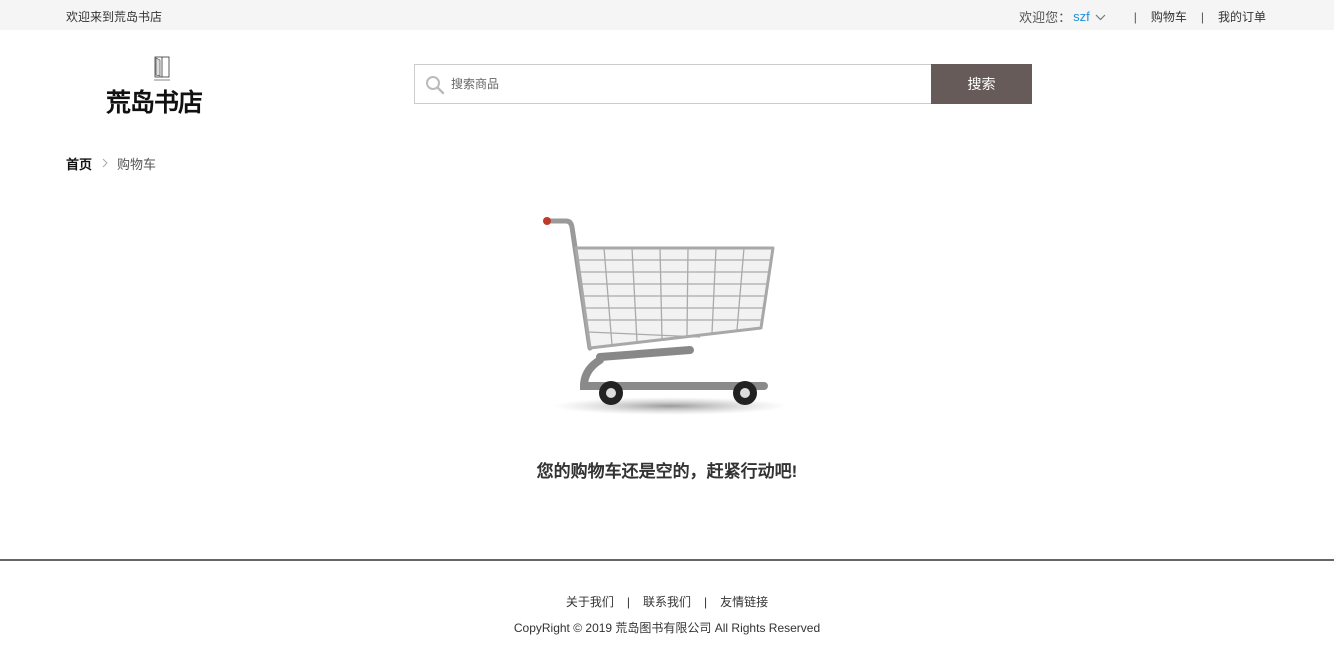  I want to click on book-logo-icon, so click(162, 70).